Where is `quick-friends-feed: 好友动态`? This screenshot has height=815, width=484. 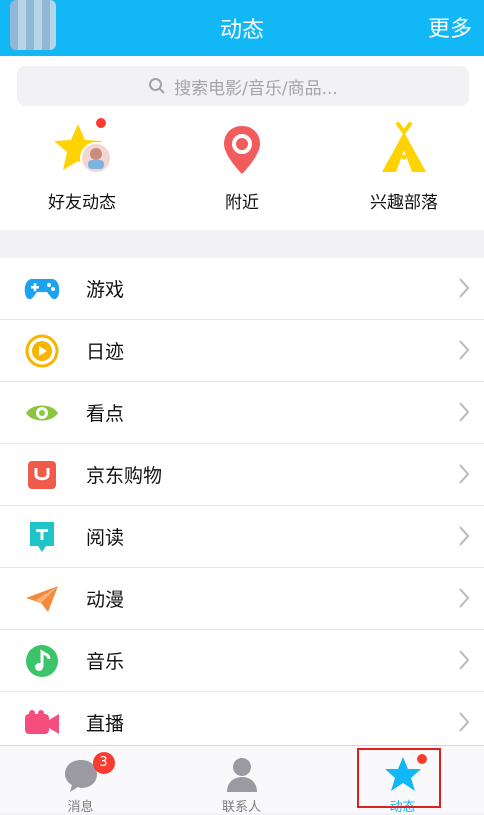
quick-friends-feed: 好友动态 is located at coordinates (82, 164).